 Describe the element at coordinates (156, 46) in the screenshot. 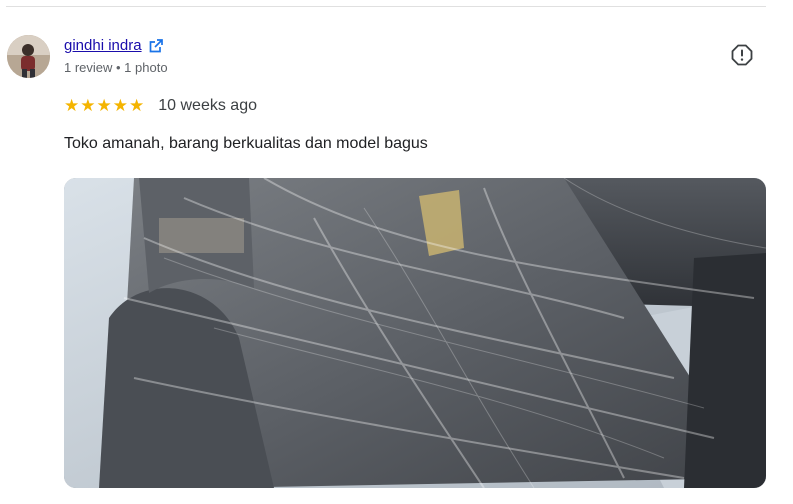

I see `external-link-icon` at that location.